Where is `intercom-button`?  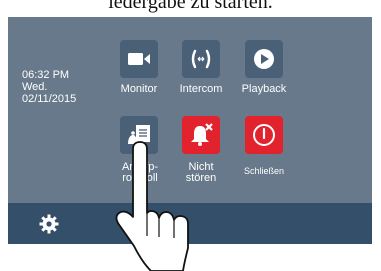 intercom-button is located at coordinates (201, 59).